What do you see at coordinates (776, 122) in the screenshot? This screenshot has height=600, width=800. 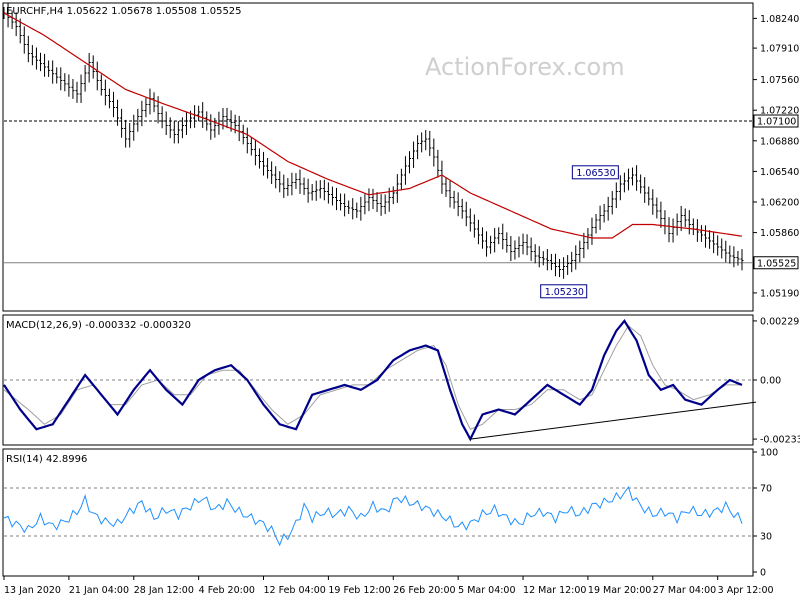 I see `level-label: 1.07100` at bounding box center [776, 122].